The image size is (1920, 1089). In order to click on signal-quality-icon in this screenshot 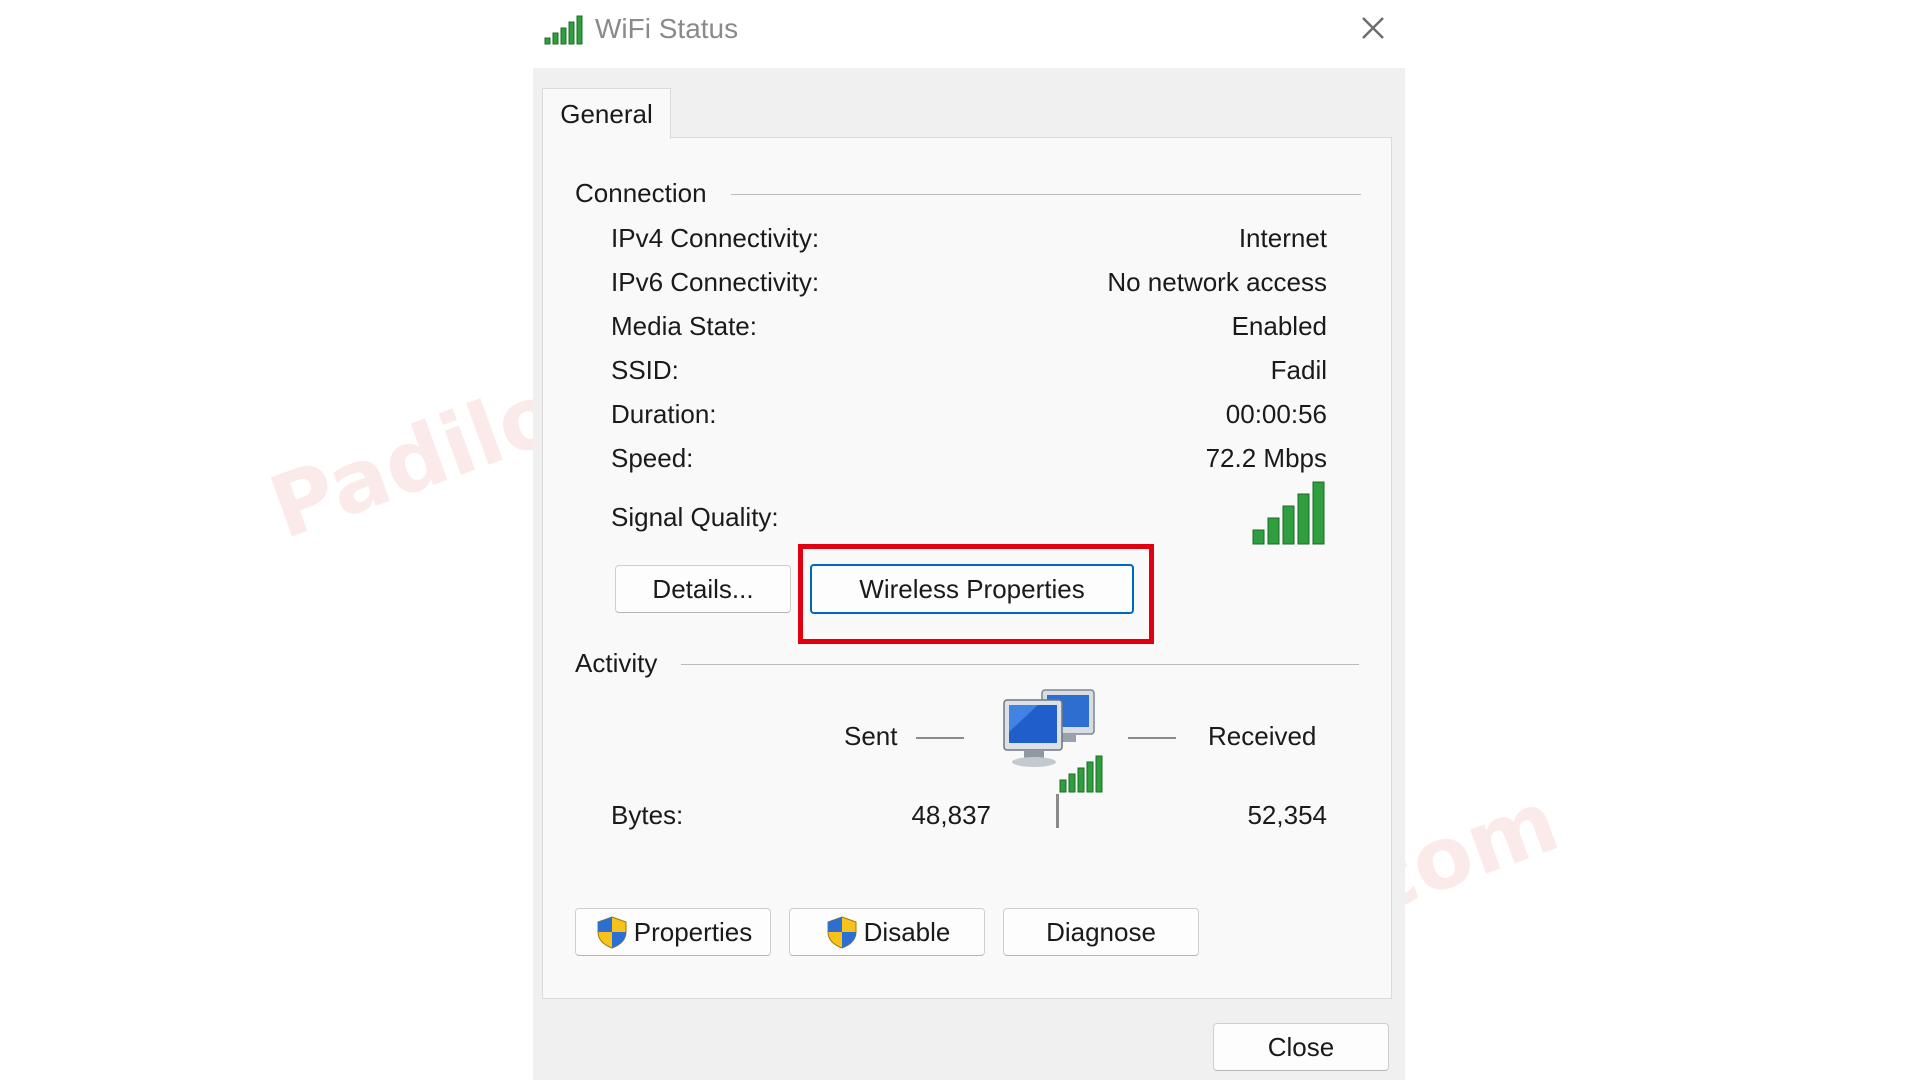, I will do `click(1288, 513)`.